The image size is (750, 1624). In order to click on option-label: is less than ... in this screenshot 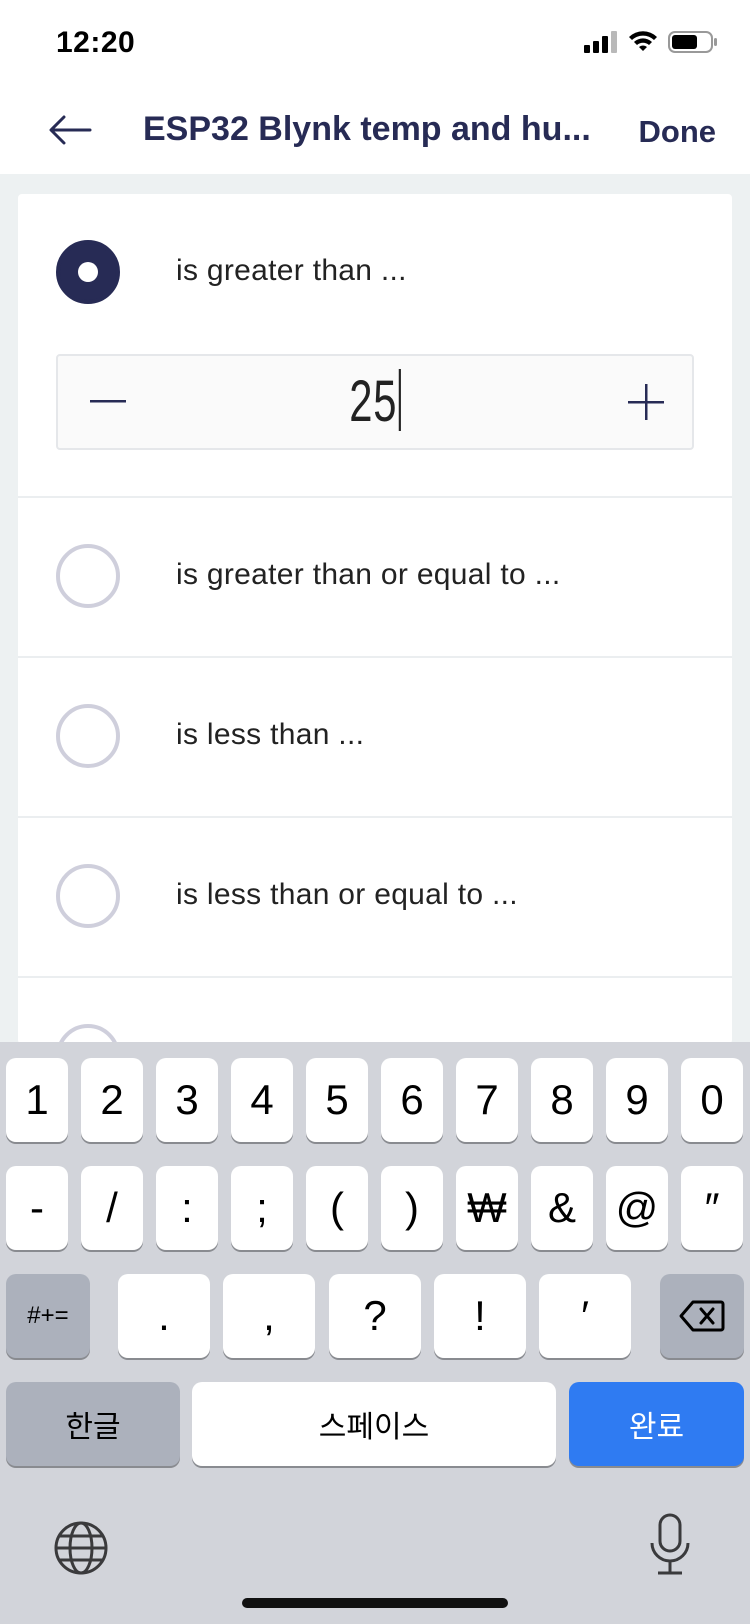, I will do `click(270, 734)`.